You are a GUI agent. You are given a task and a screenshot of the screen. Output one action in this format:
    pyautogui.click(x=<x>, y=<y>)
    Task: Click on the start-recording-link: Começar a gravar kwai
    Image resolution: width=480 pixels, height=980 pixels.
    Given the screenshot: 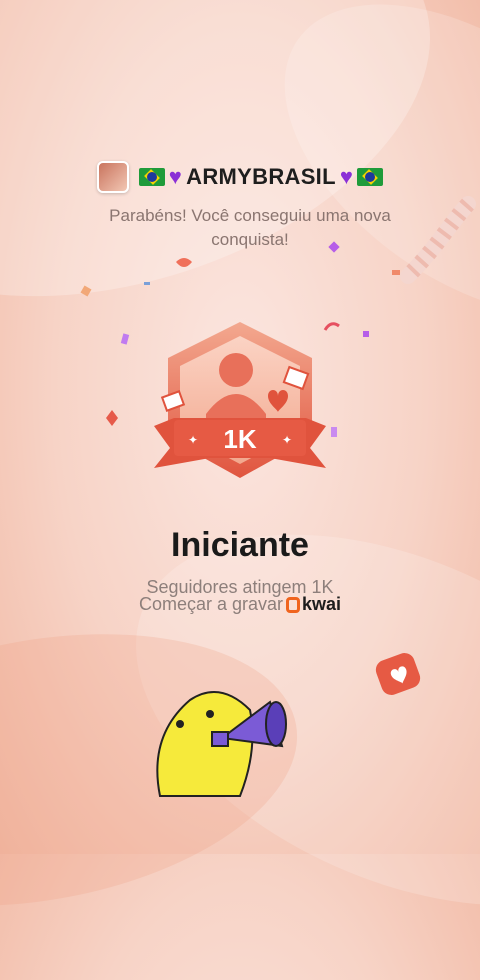 What is the action you would take?
    pyautogui.click(x=240, y=604)
    